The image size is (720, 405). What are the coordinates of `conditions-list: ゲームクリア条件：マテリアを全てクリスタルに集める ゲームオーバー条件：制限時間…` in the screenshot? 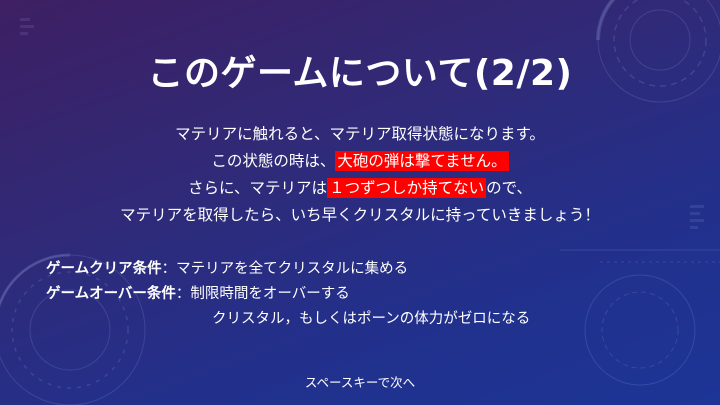 It's located at (288, 294).